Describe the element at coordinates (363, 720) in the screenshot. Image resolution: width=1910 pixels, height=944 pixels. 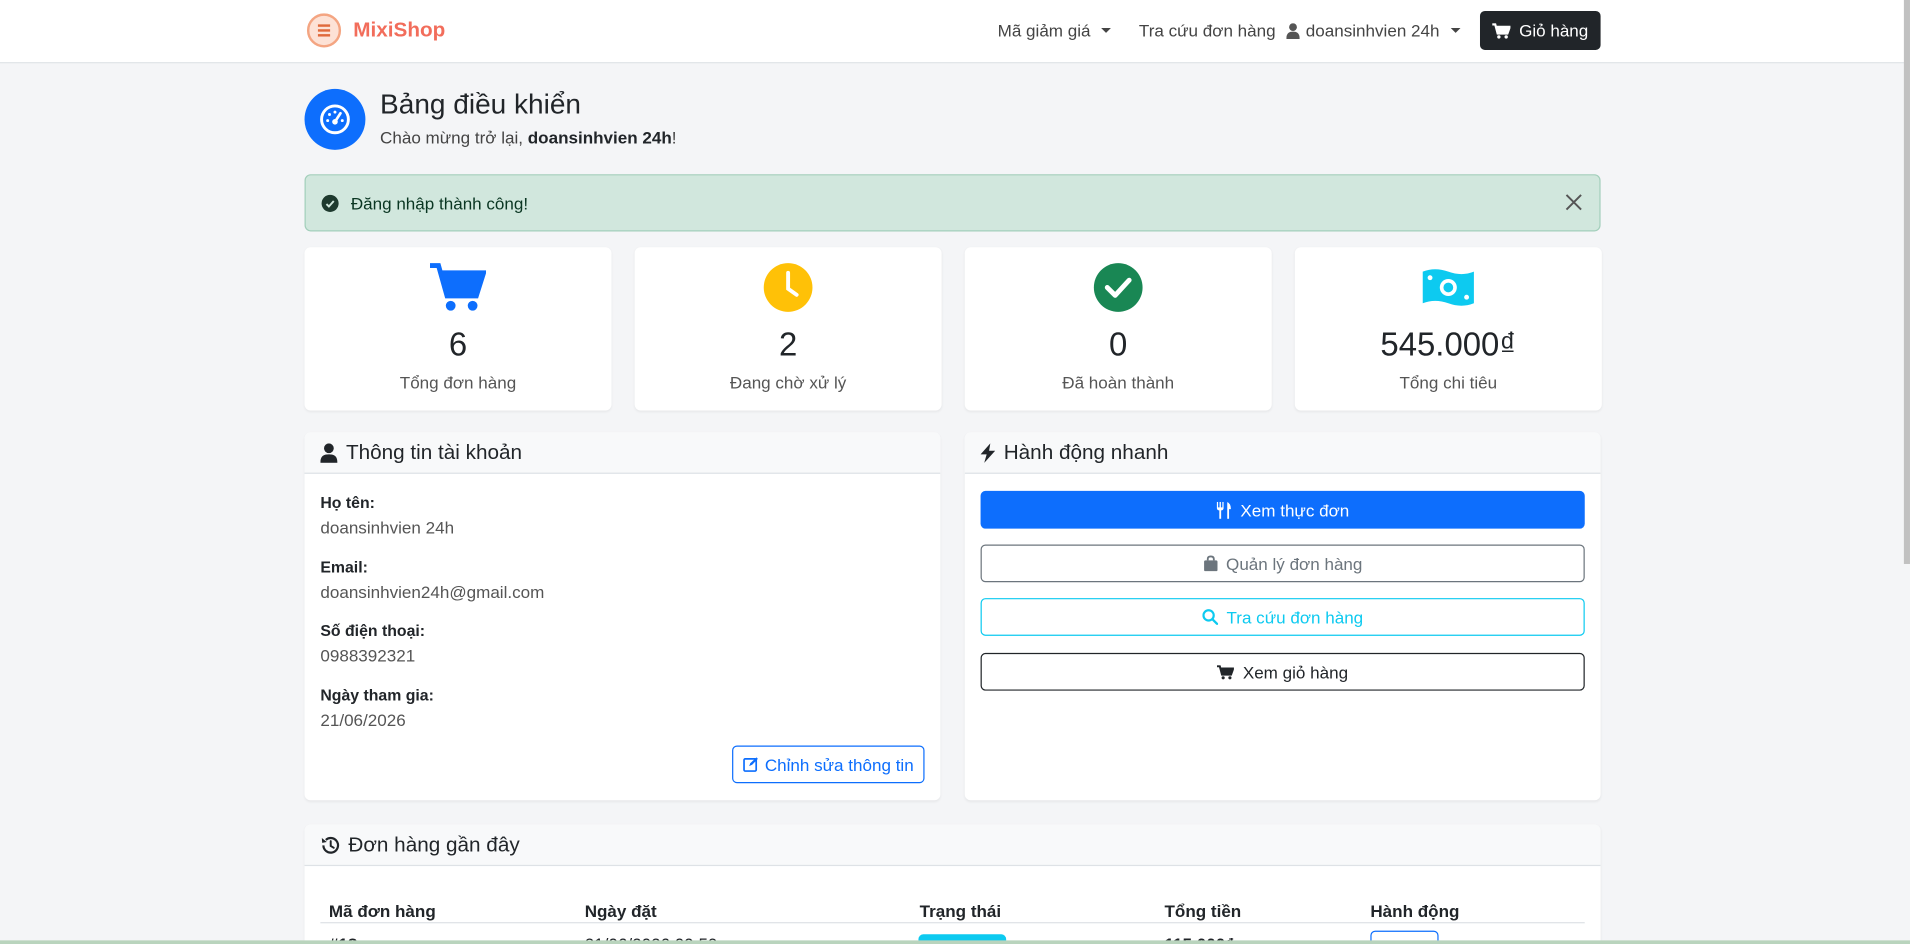
I see `field-value-joined: 21/06/2026` at that location.